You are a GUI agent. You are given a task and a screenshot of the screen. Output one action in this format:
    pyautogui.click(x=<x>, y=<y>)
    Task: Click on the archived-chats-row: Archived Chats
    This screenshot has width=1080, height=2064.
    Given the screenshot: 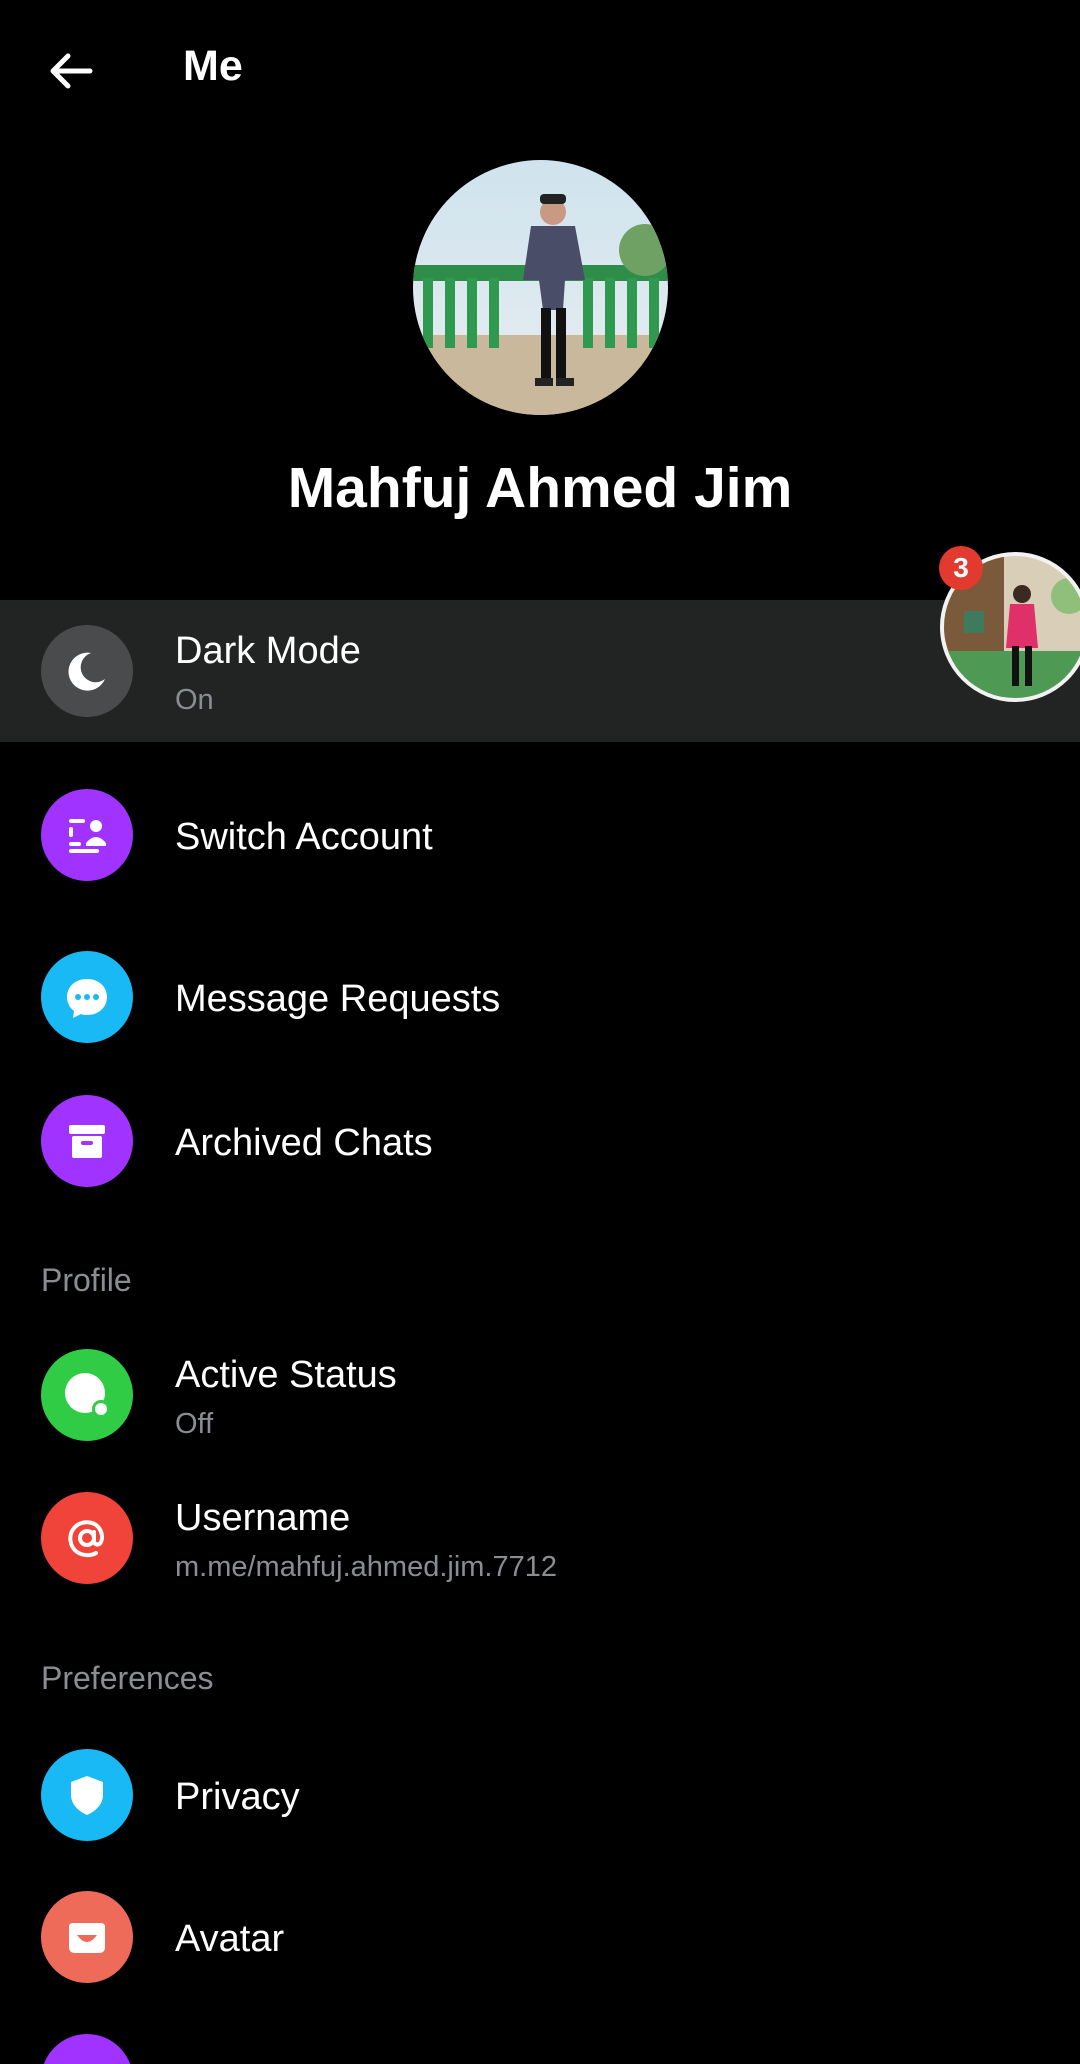 What is the action you would take?
    pyautogui.click(x=540, y=1141)
    